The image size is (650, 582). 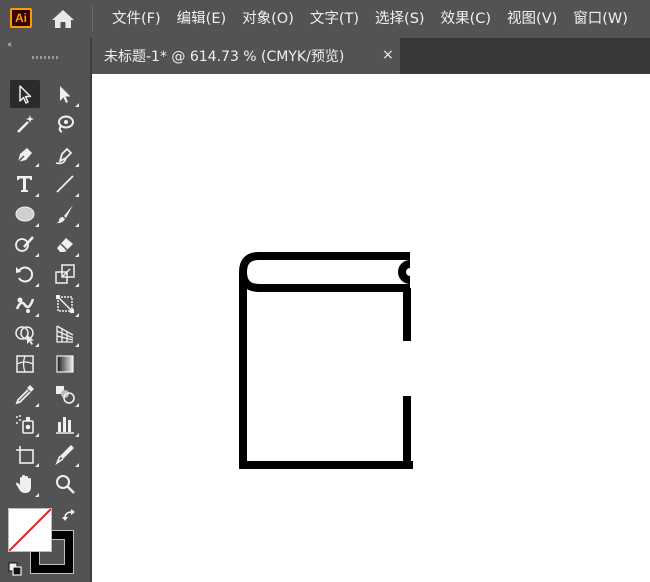 I want to click on paintbrush-tool-icon, so click(x=65, y=214).